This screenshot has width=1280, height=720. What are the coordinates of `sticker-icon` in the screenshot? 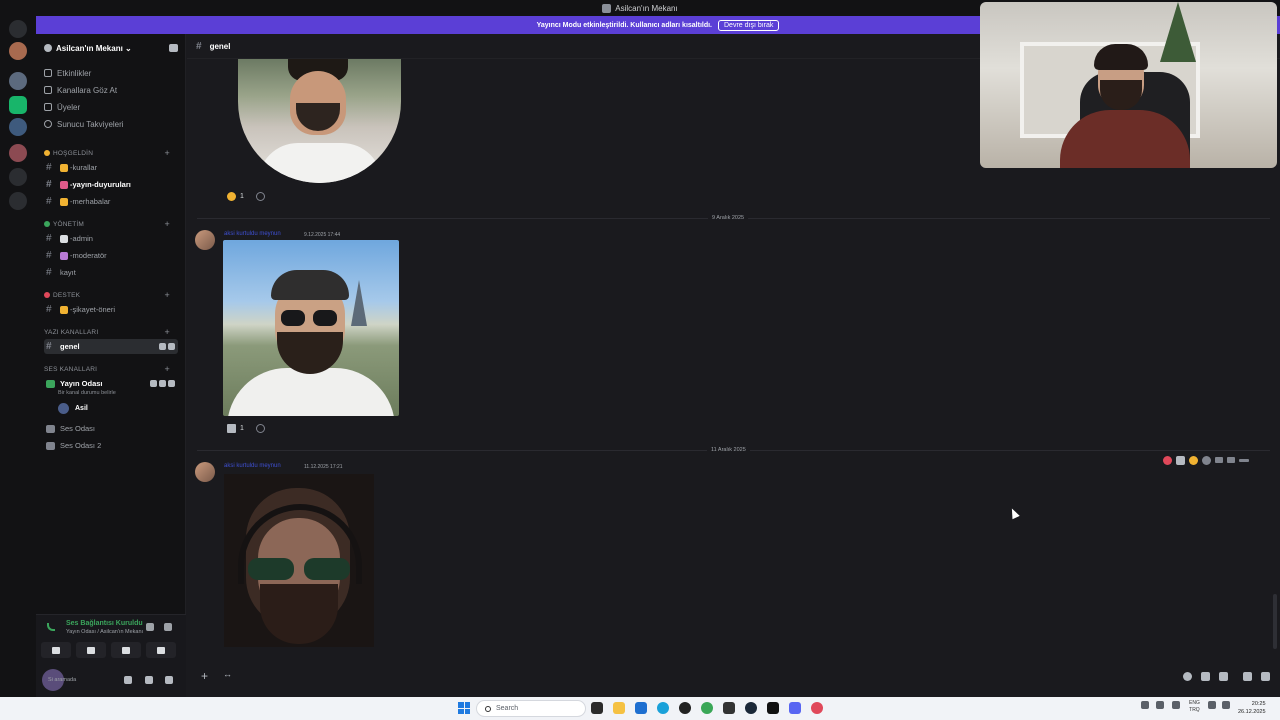 It's located at (1223, 676).